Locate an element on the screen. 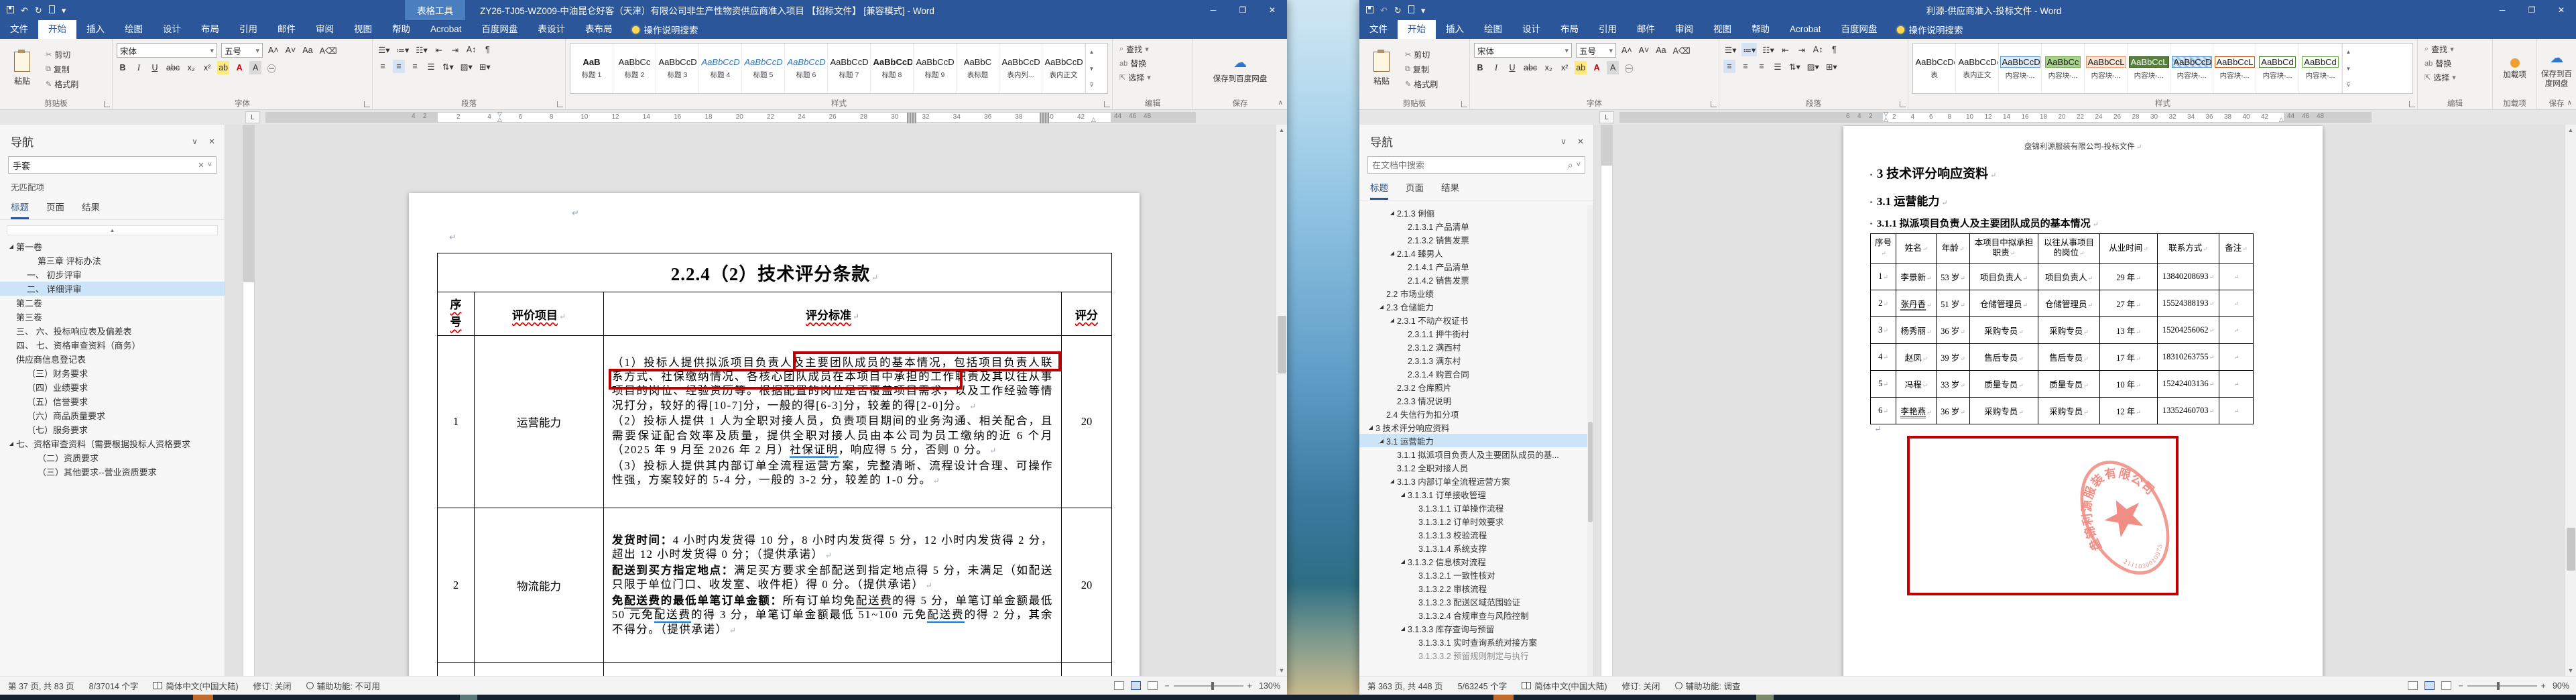 Image resolution: width=2576 pixels, height=700 pixels. status-segment: 辅助功能: 不可用 is located at coordinates (343, 685).